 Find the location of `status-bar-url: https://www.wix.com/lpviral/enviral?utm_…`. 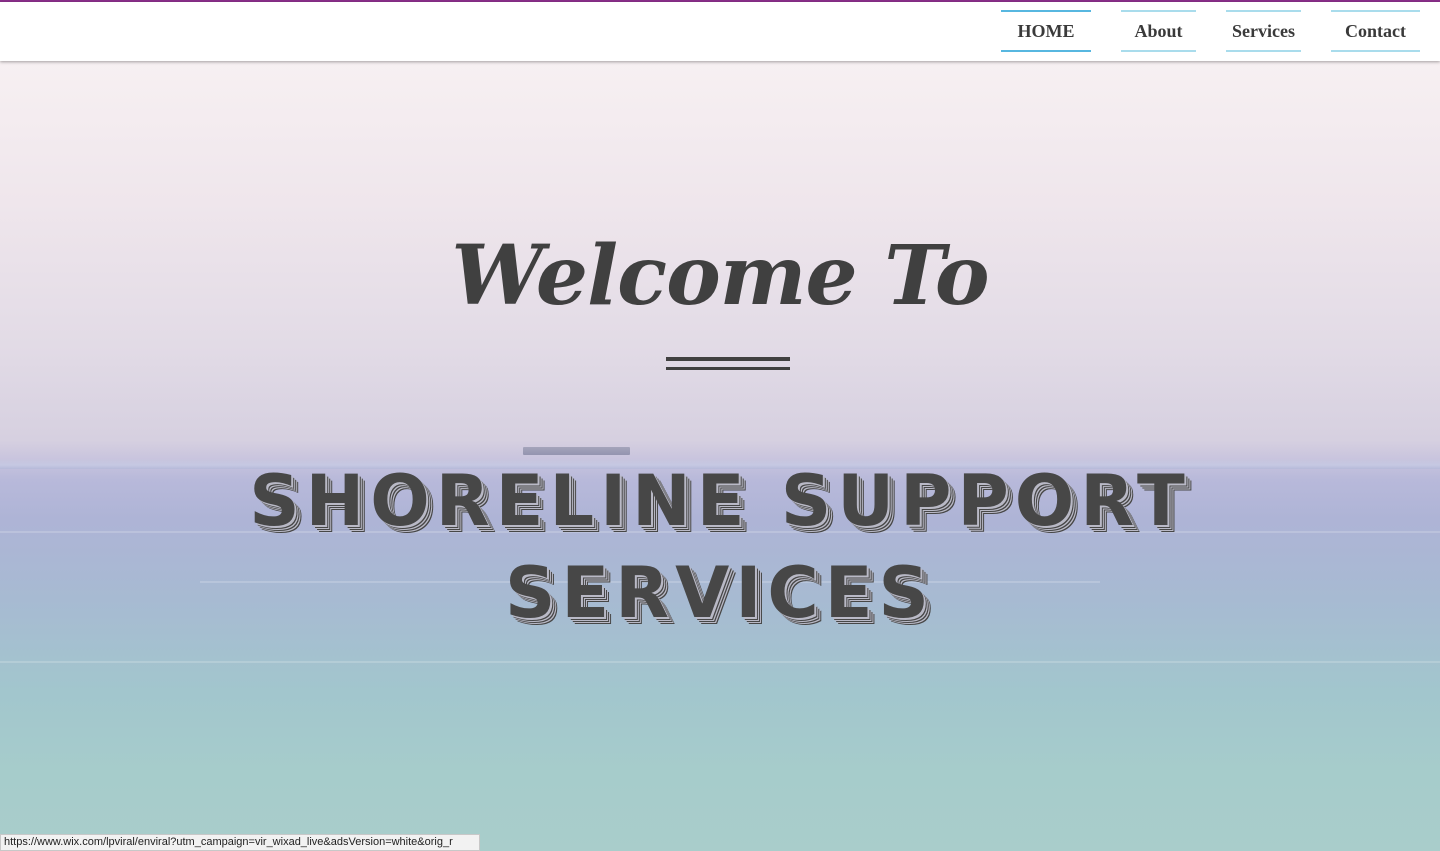

status-bar-url: https://www.wix.com/lpviral/enviral?utm_… is located at coordinates (240, 842).